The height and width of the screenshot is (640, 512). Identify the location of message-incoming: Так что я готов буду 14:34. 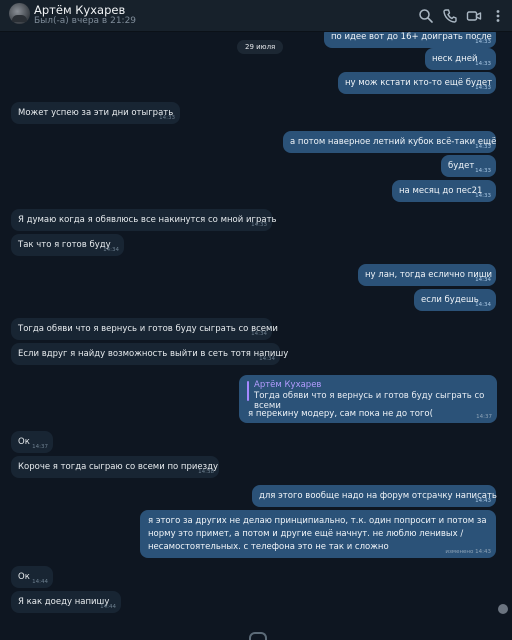
(67, 245).